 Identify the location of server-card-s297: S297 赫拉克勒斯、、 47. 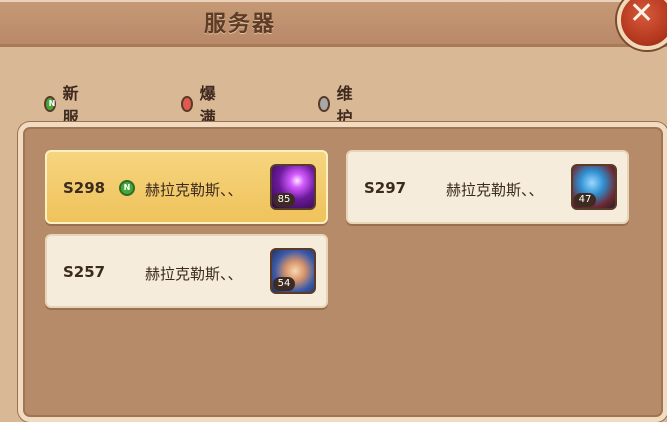
(487, 187).